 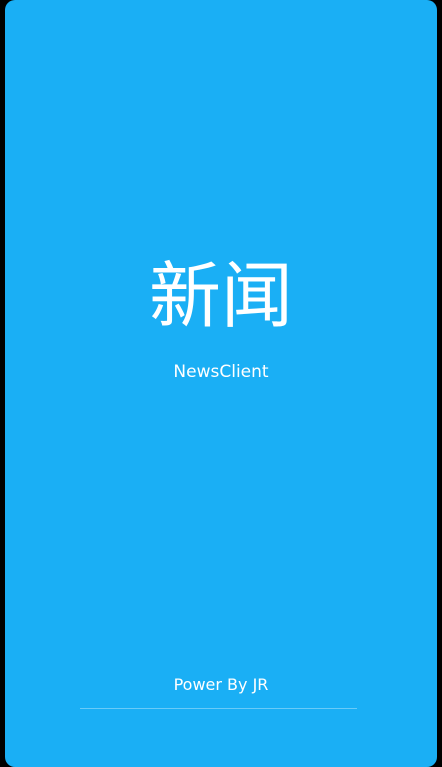 I want to click on app-title: 新闻, so click(x=220, y=296).